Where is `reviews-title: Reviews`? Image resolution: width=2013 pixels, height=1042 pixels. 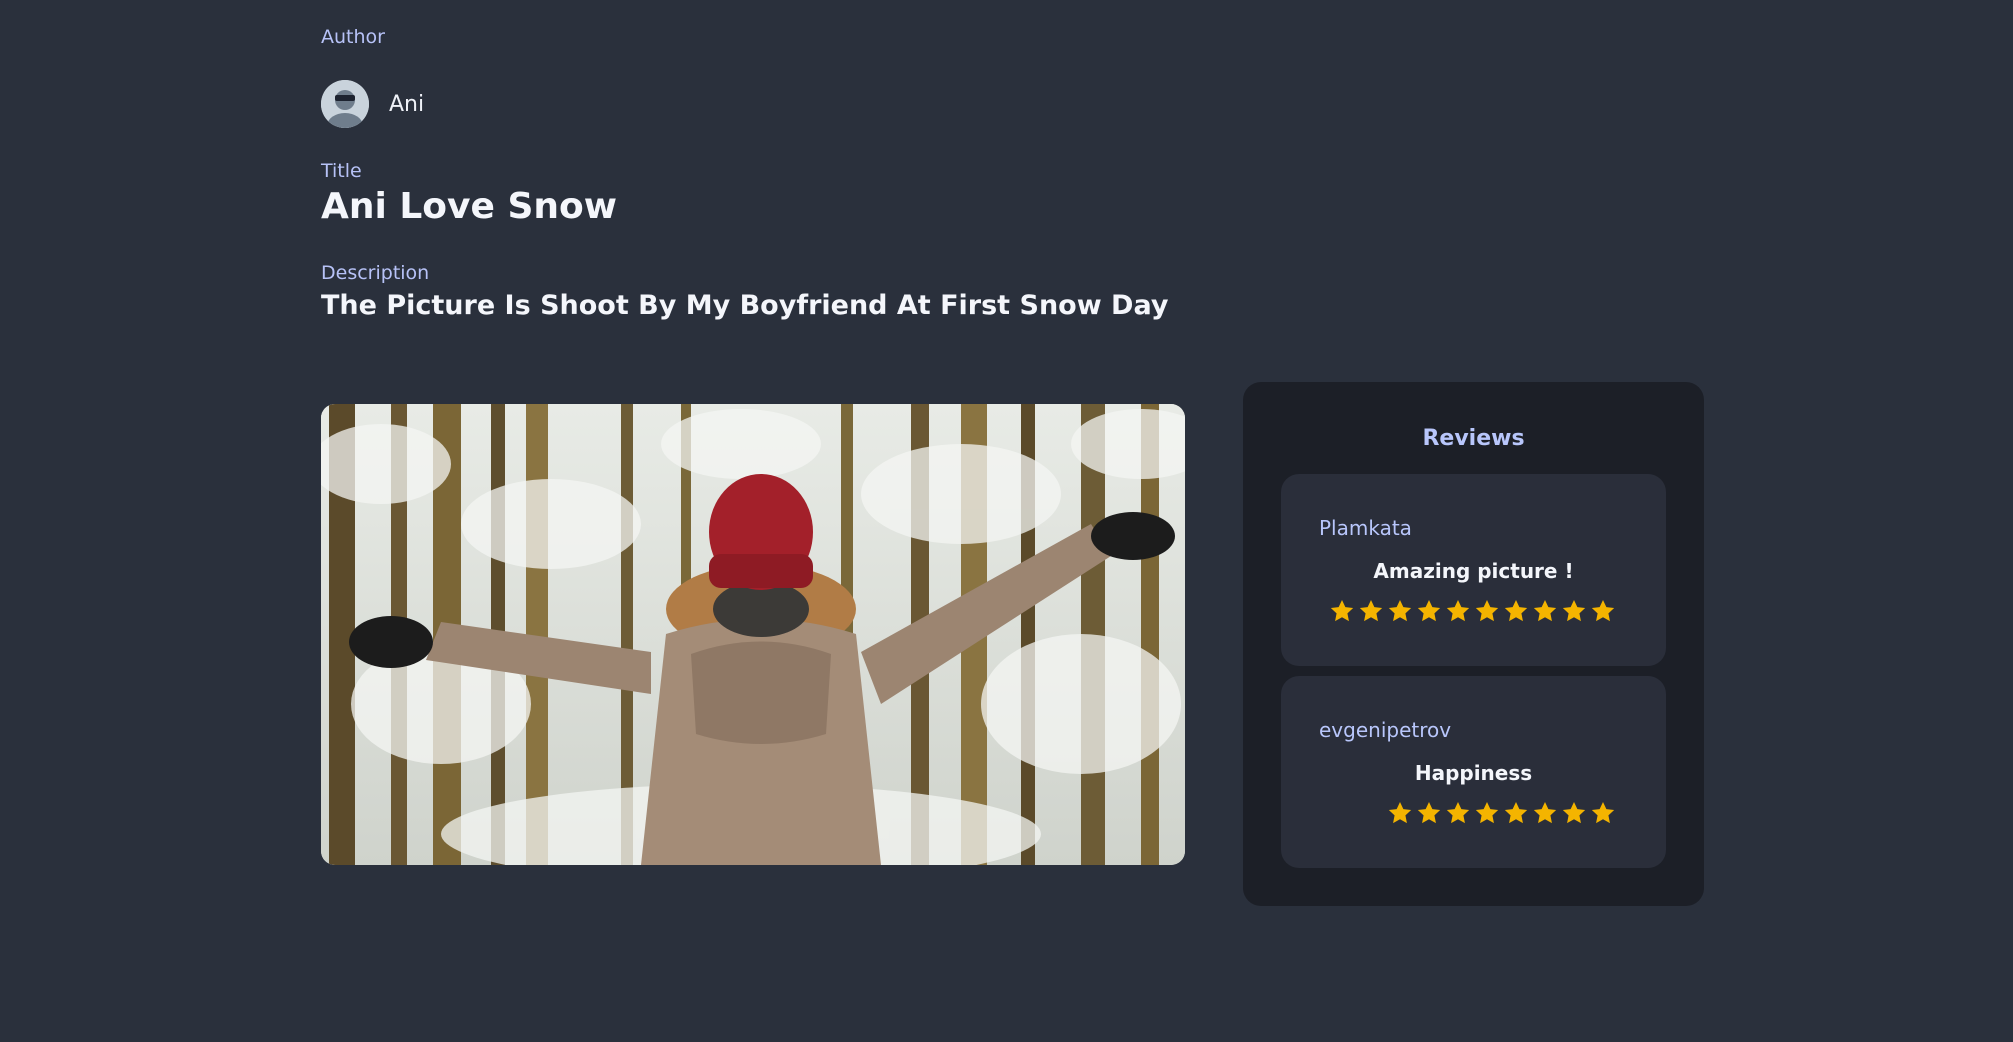 reviews-title: Reviews is located at coordinates (1473, 438).